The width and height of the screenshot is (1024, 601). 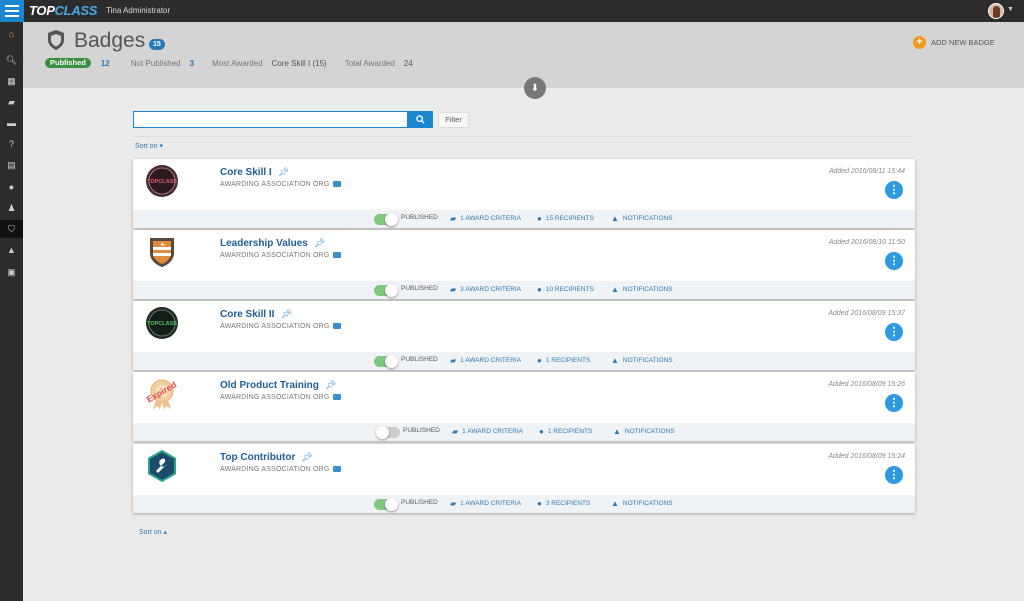 What do you see at coordinates (156, 63) in the screenshot?
I see `not-published-label: Not Published` at bounding box center [156, 63].